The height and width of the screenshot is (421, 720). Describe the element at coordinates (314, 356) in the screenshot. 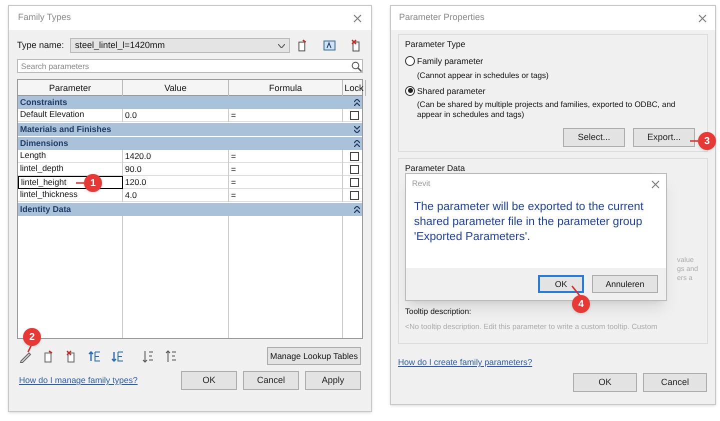

I see `manage-lookup-tables-button: Manage Lookup Tables` at that location.